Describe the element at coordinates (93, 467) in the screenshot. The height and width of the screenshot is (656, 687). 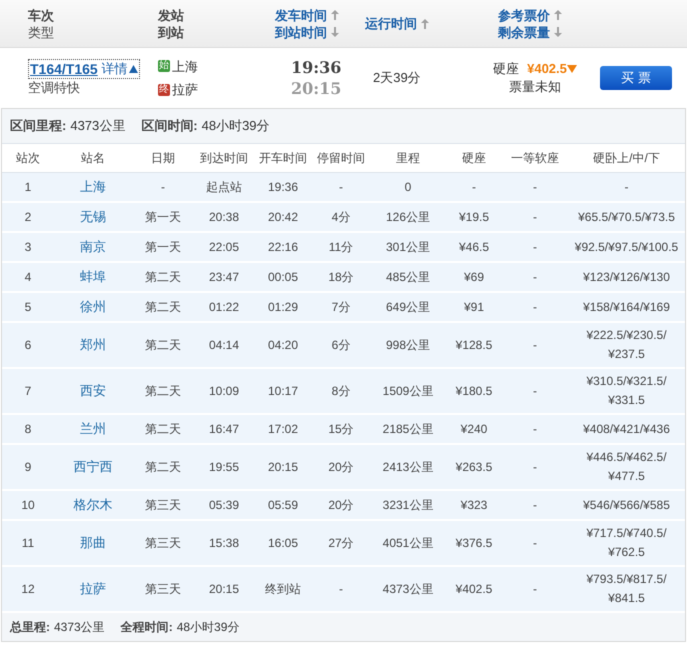
I see `station-link: 西宁西` at that location.